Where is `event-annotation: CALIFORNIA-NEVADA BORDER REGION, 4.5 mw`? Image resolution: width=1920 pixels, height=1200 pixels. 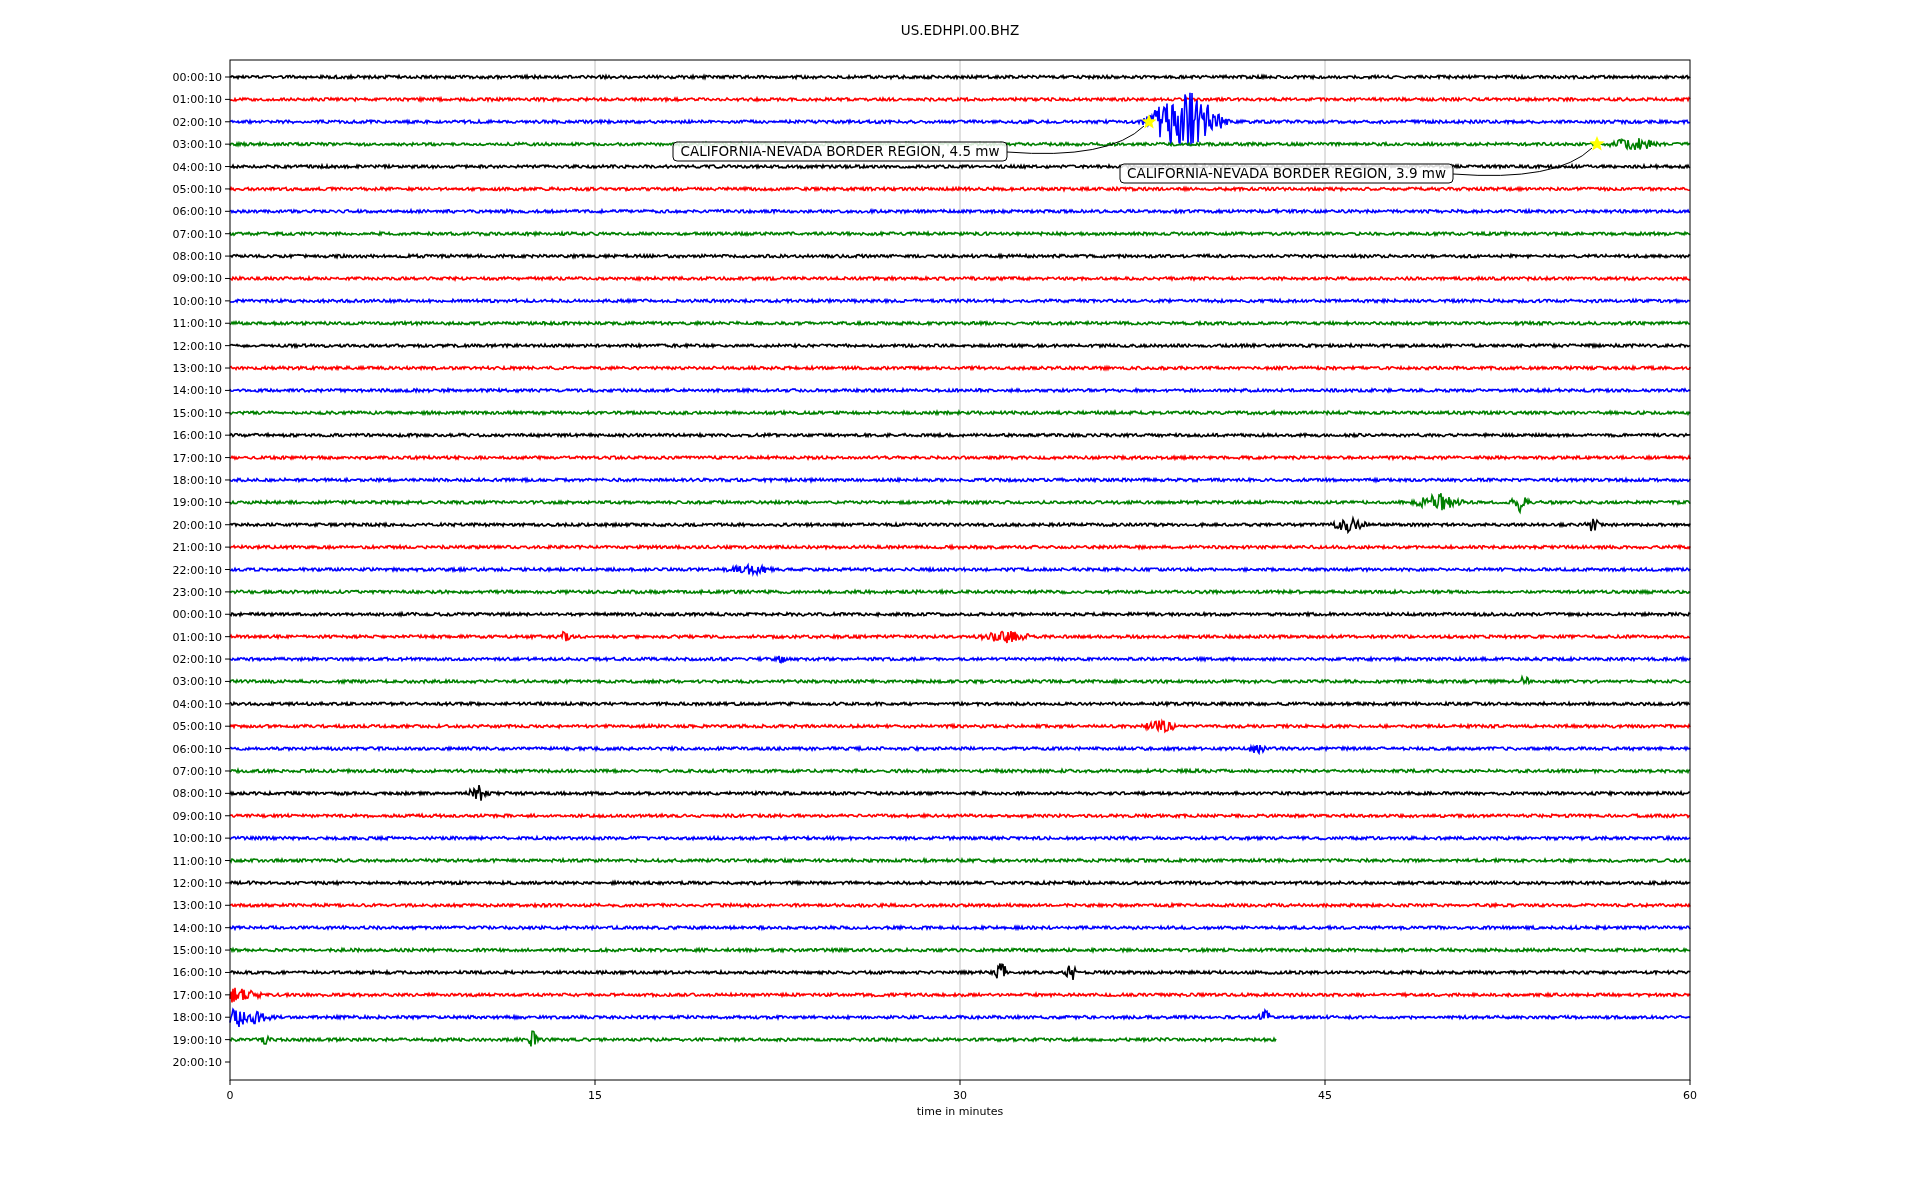
event-annotation: CALIFORNIA-NEVADA BORDER REGION, 4.5 mw is located at coordinates (840, 151).